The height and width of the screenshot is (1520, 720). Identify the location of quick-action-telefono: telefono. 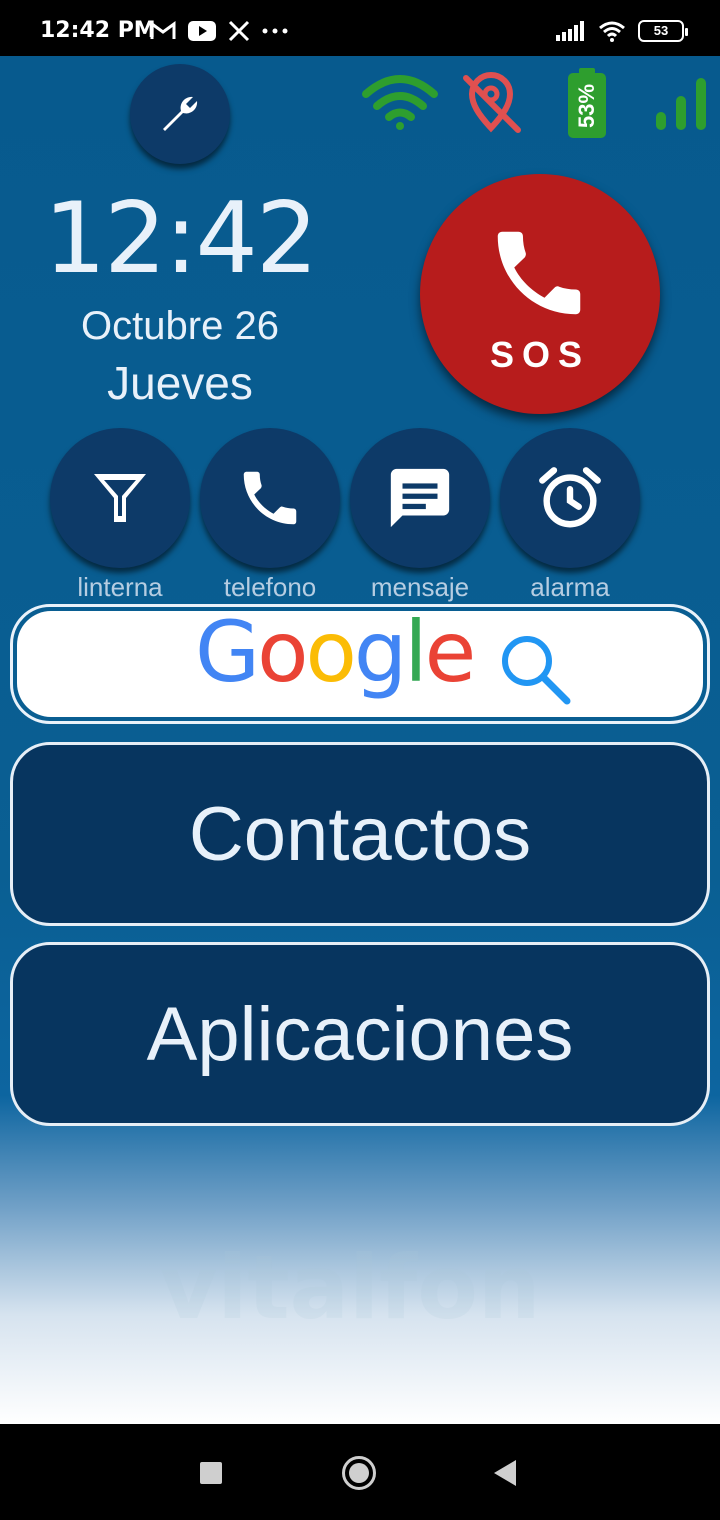
(270, 515).